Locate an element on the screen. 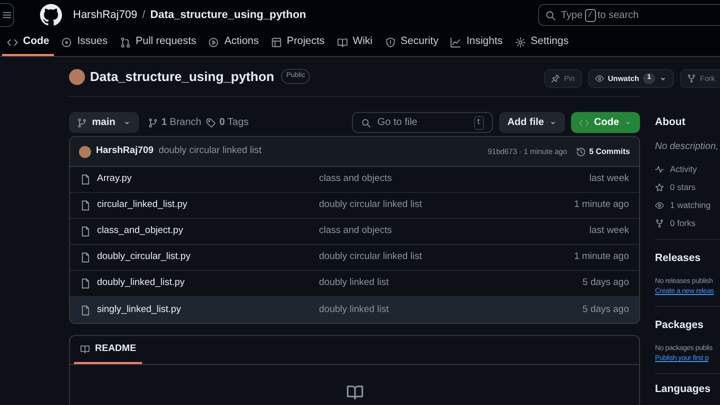 This screenshot has height=405, width=720. nav-tab: Issues is located at coordinates (84, 43).